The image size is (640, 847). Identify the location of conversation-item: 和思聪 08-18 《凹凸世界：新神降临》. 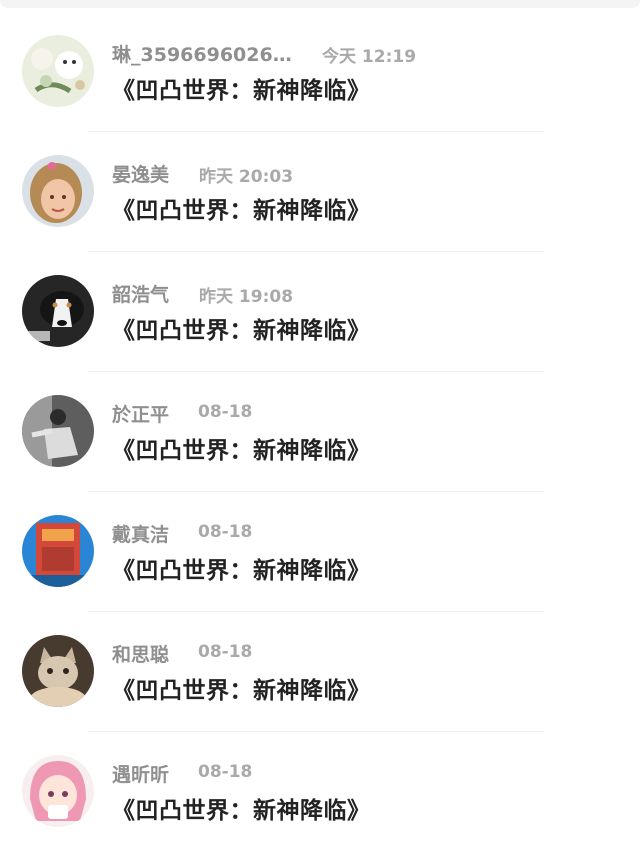
(320, 669).